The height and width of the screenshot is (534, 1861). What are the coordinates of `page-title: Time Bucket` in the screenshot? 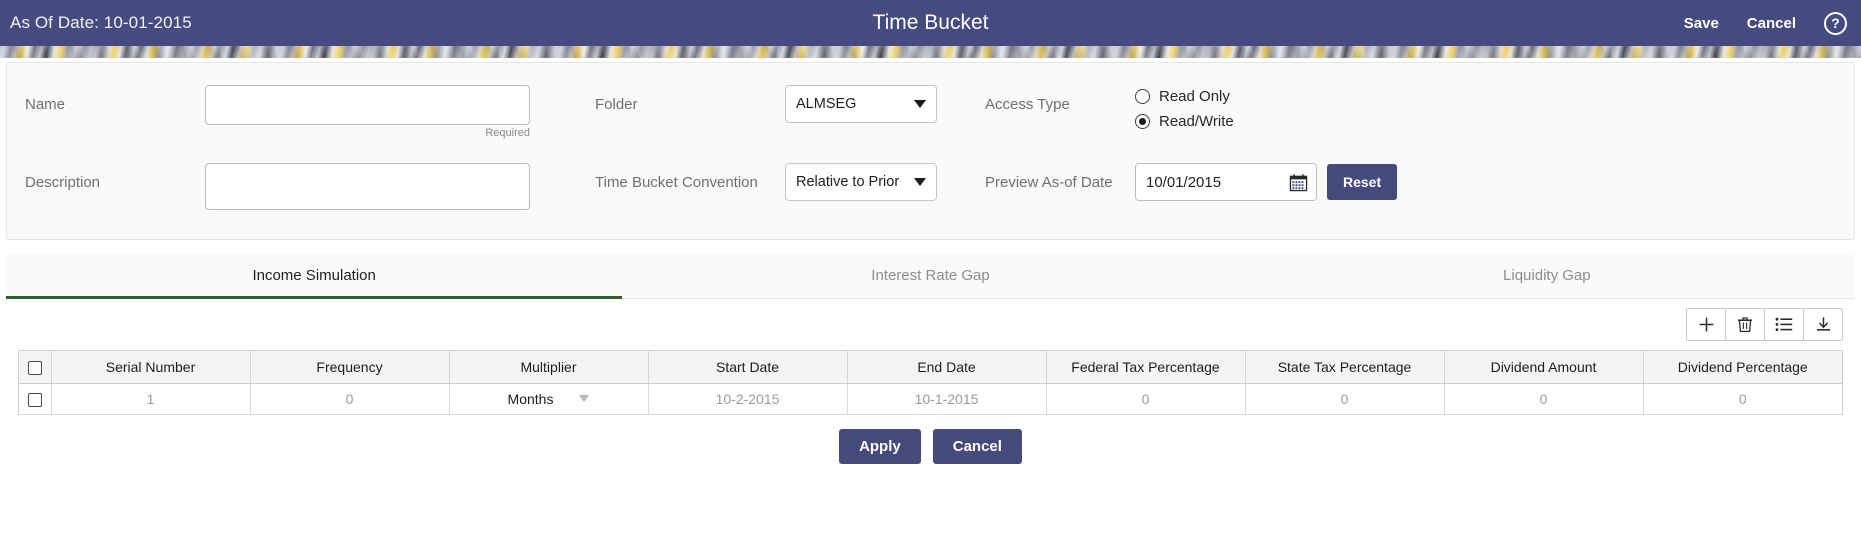 It's located at (930, 22).